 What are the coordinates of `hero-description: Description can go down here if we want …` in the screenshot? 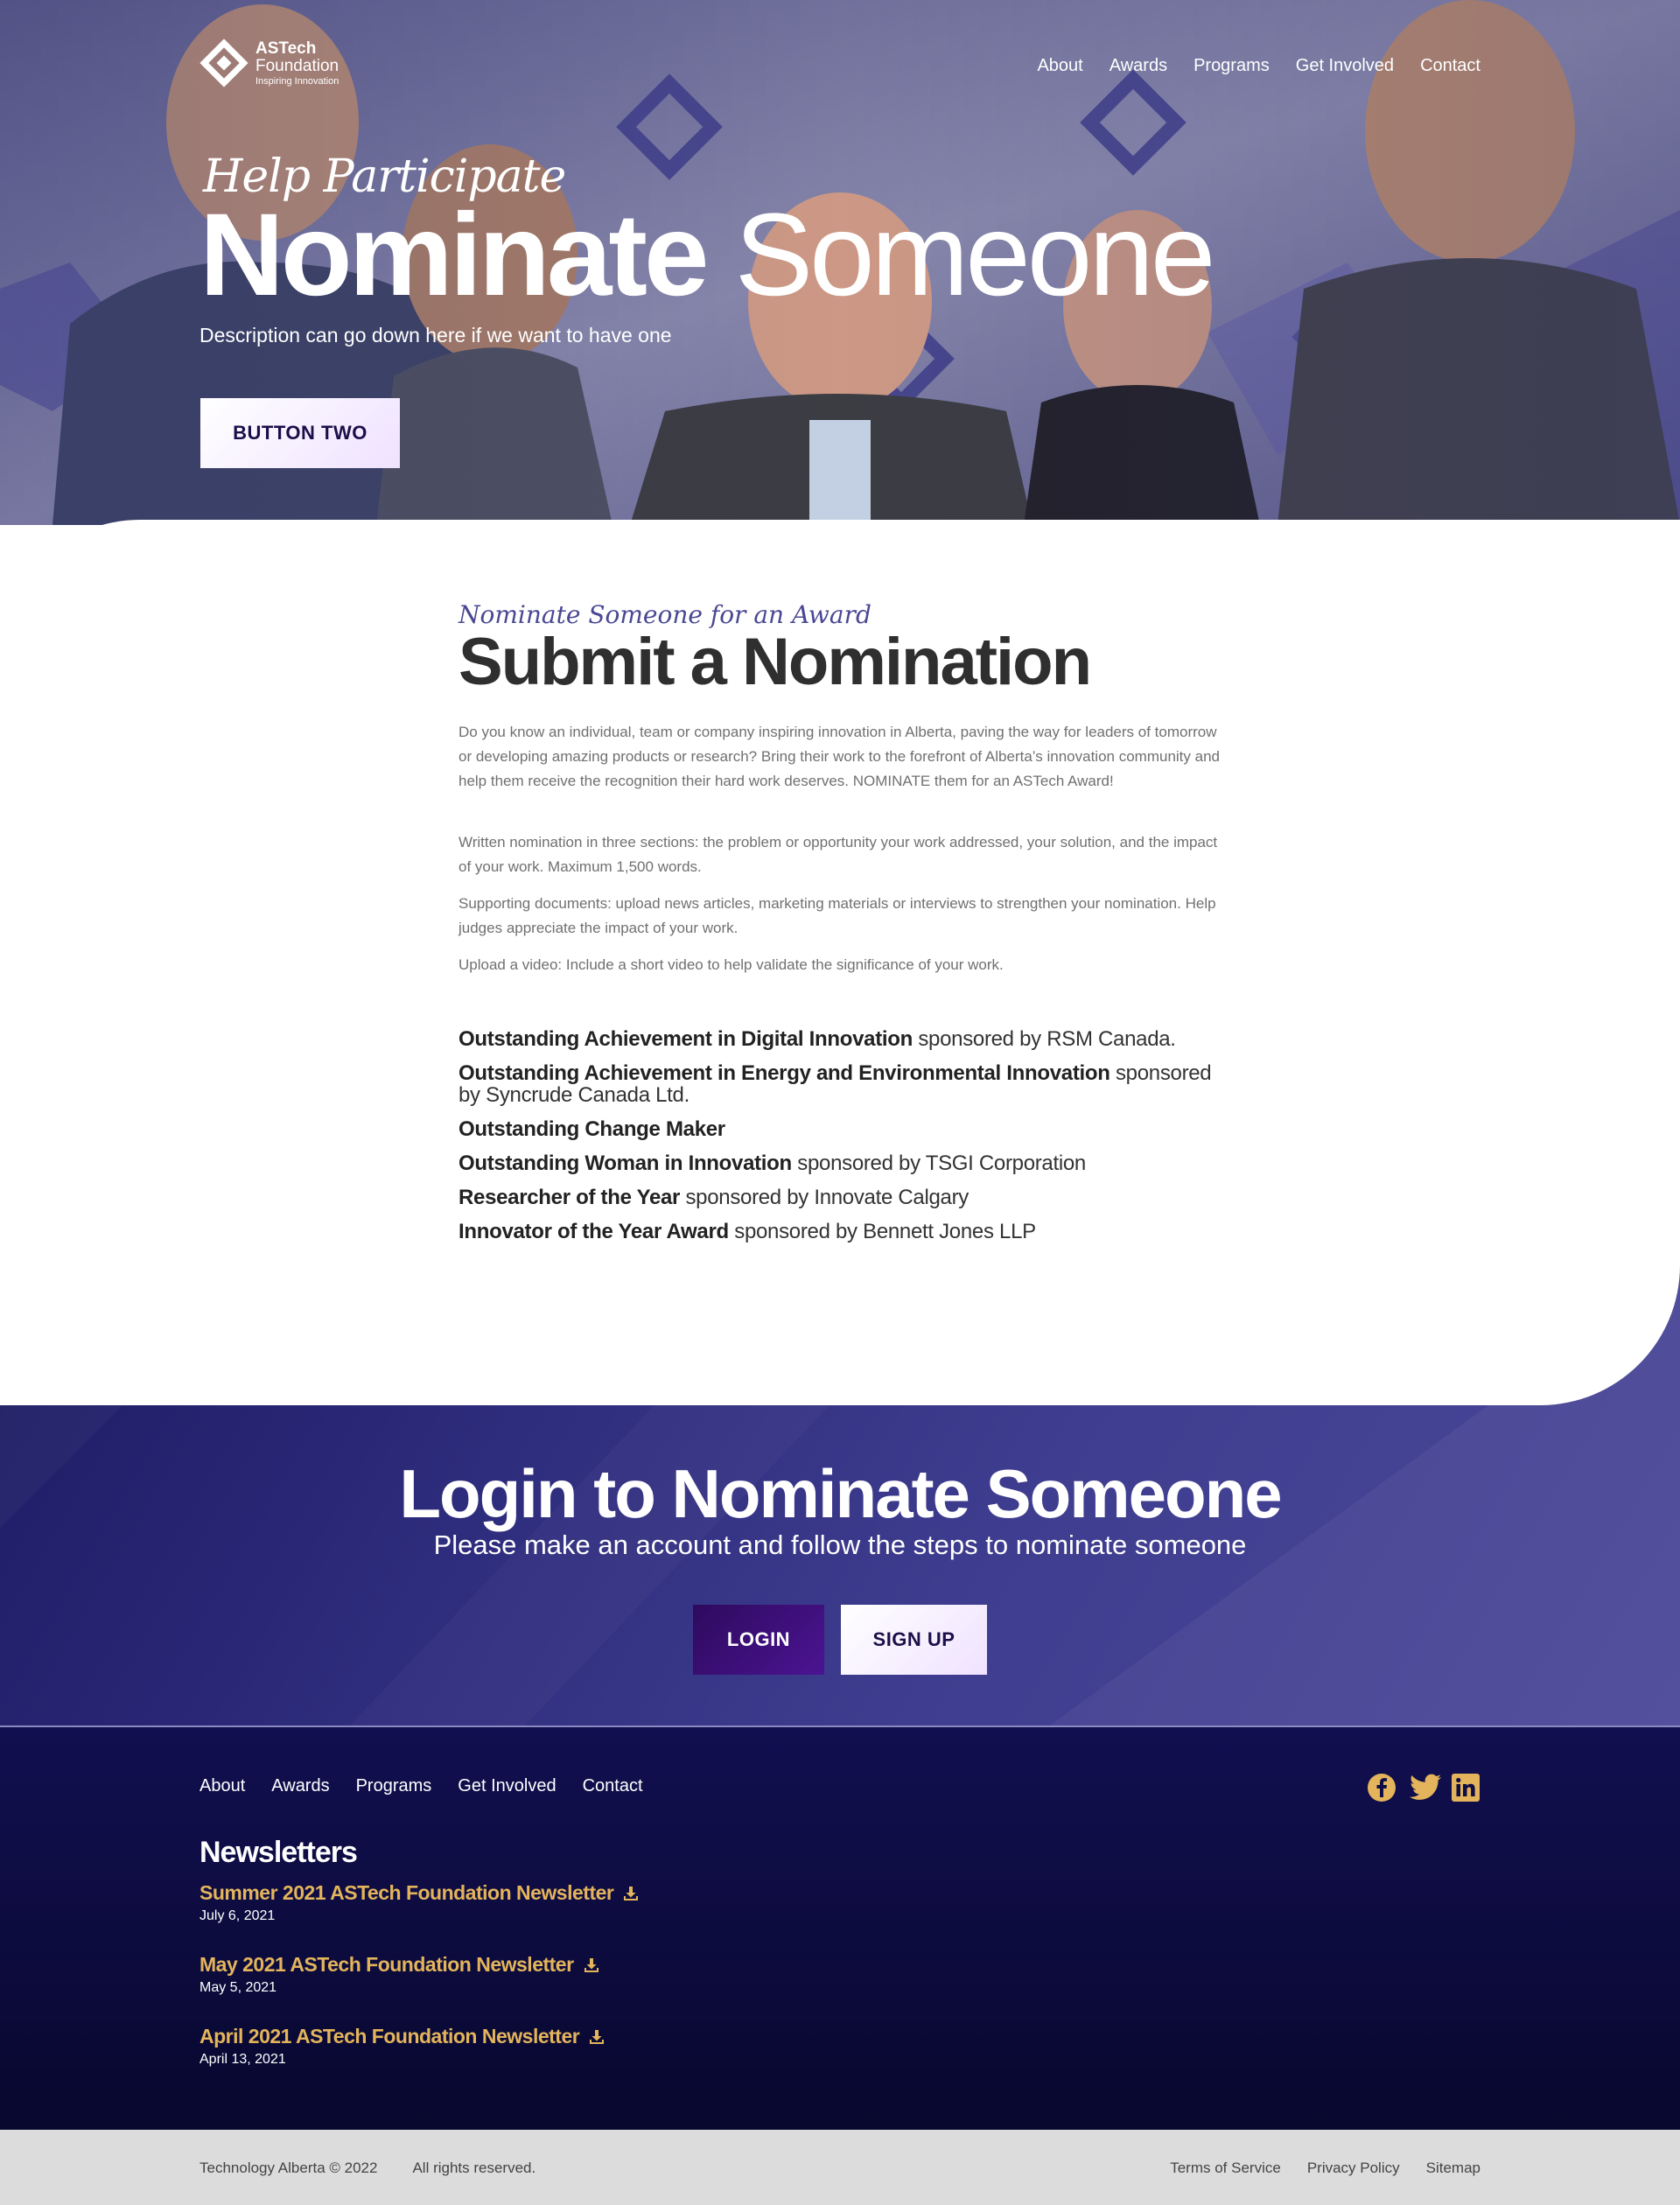 It's located at (436, 335).